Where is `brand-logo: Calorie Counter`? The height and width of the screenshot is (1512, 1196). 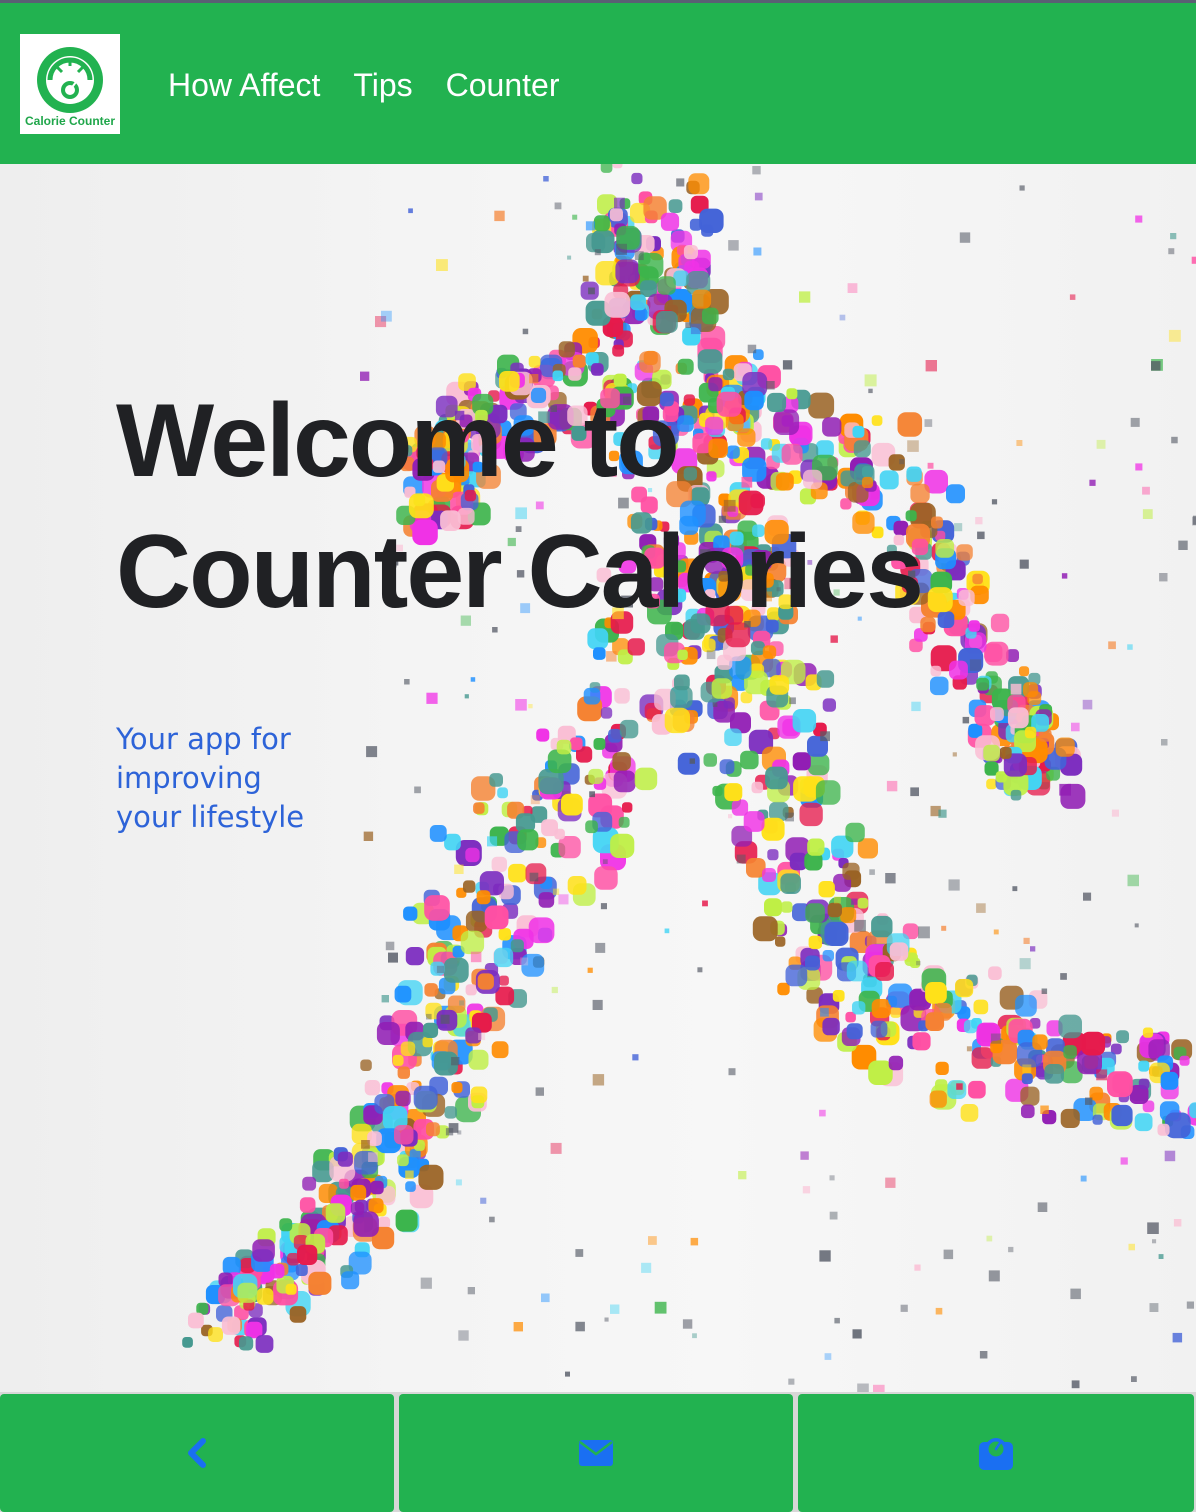
brand-logo: Calorie Counter is located at coordinates (70, 84).